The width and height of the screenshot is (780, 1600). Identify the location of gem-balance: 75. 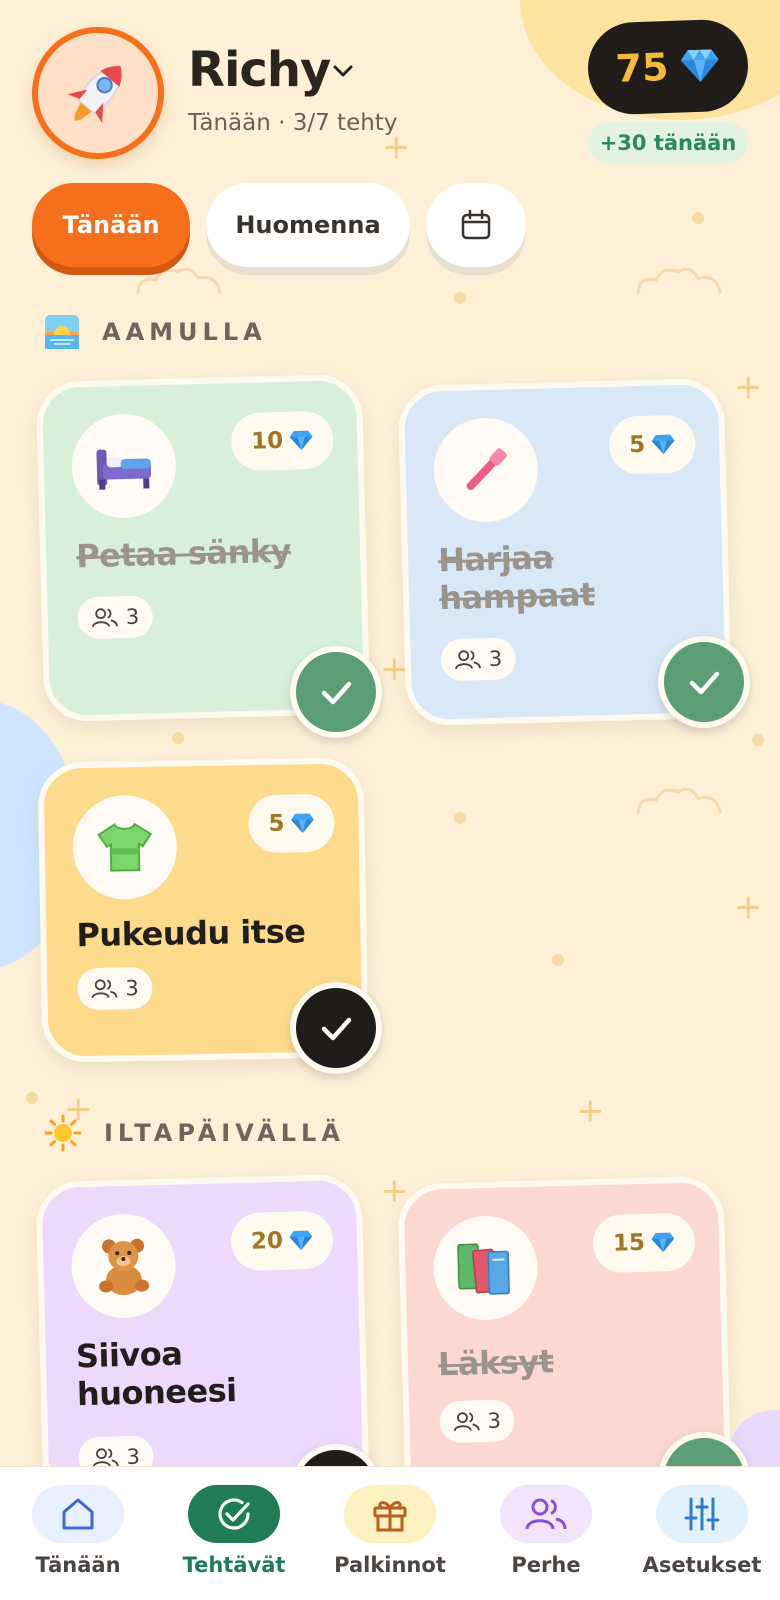
(668, 67).